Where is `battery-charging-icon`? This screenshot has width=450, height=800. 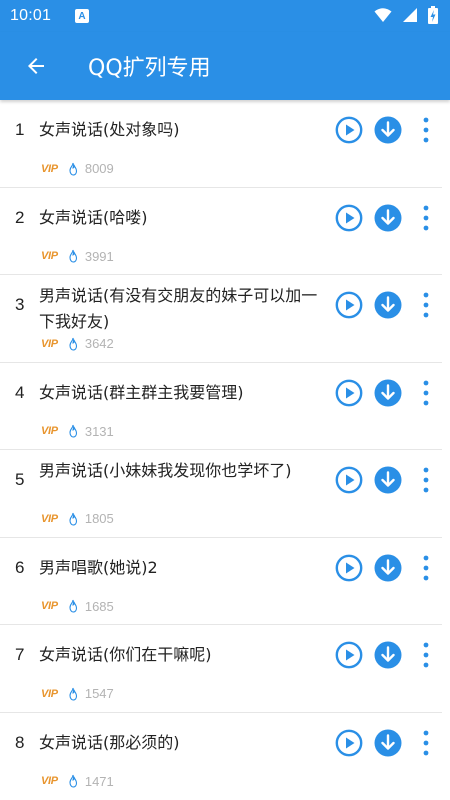
battery-charging-icon is located at coordinates (433, 15).